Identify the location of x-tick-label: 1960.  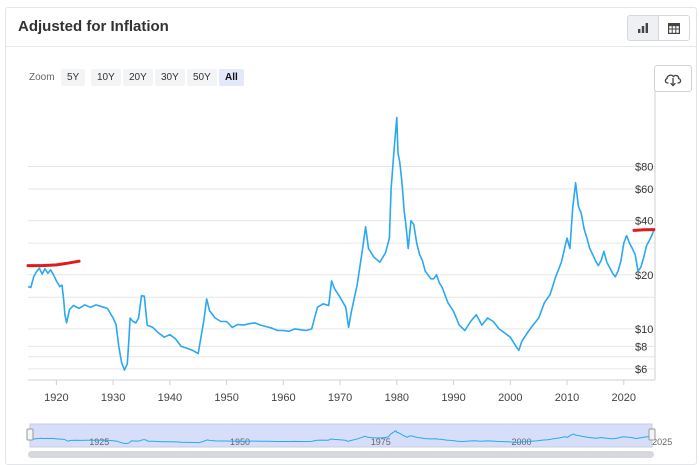
(283, 398).